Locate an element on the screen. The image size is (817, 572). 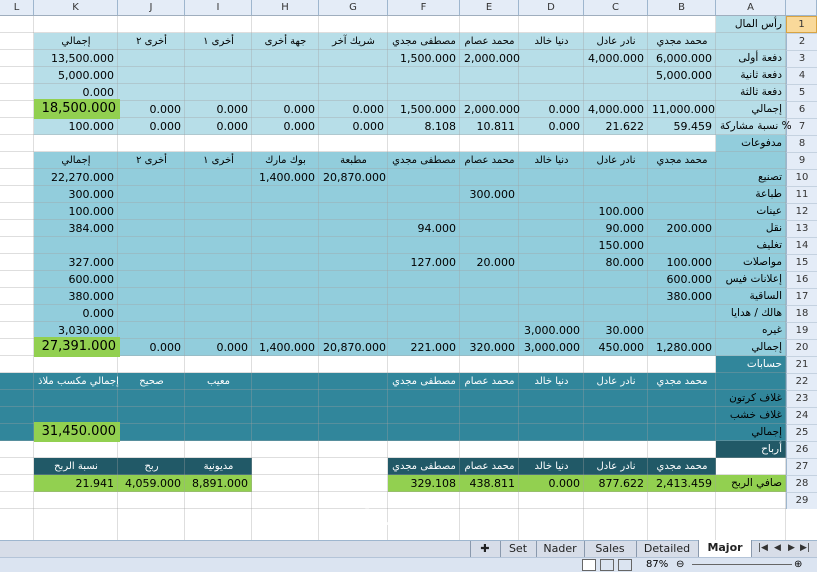
row-header-10: 10 is located at coordinates (801, 177).